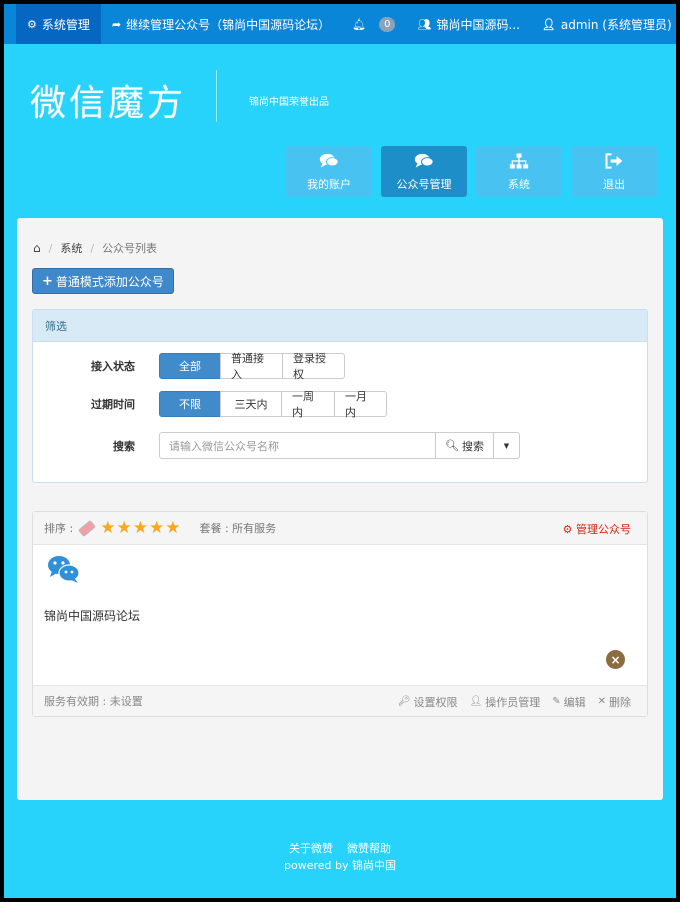  What do you see at coordinates (424, 24) in the screenshot?
I see `users-icon: 👥︎` at bounding box center [424, 24].